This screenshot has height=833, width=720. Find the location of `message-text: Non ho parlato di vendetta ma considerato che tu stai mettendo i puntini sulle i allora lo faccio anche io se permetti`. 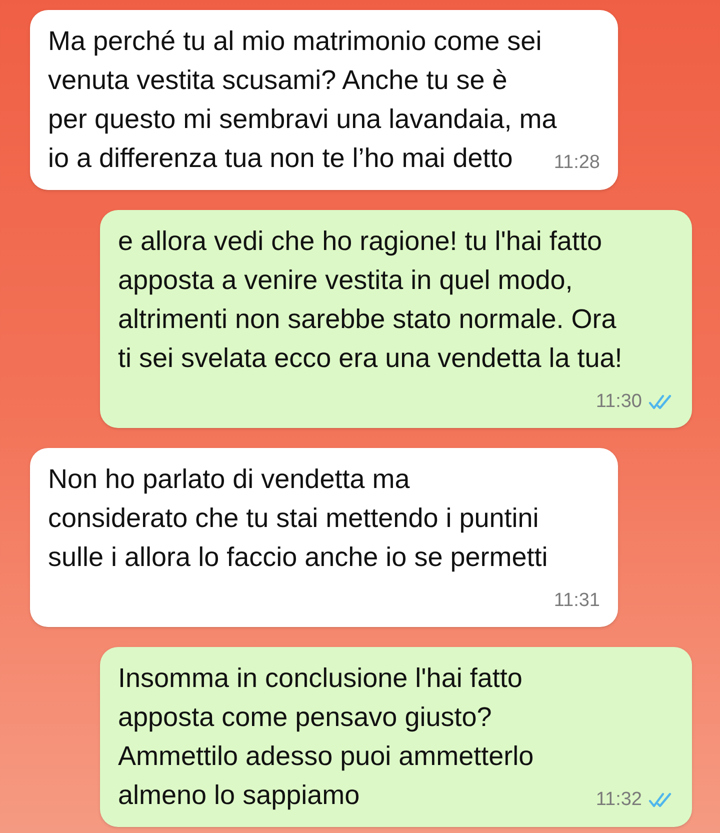

message-text: Non ho parlato di vendetta ma considerato che tu stai mettendo i puntini sulle i allora lo faccio anche io se permetti is located at coordinates (298, 518).